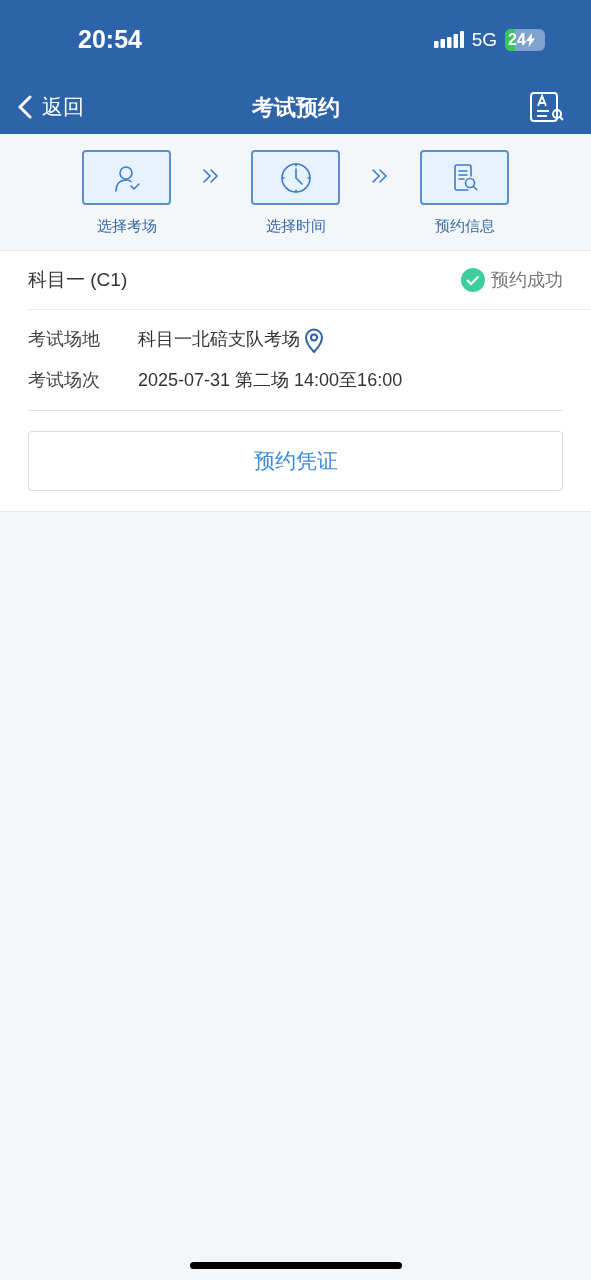 This screenshot has height=1280, width=591. What do you see at coordinates (448, 40) in the screenshot?
I see `signal-icon` at bounding box center [448, 40].